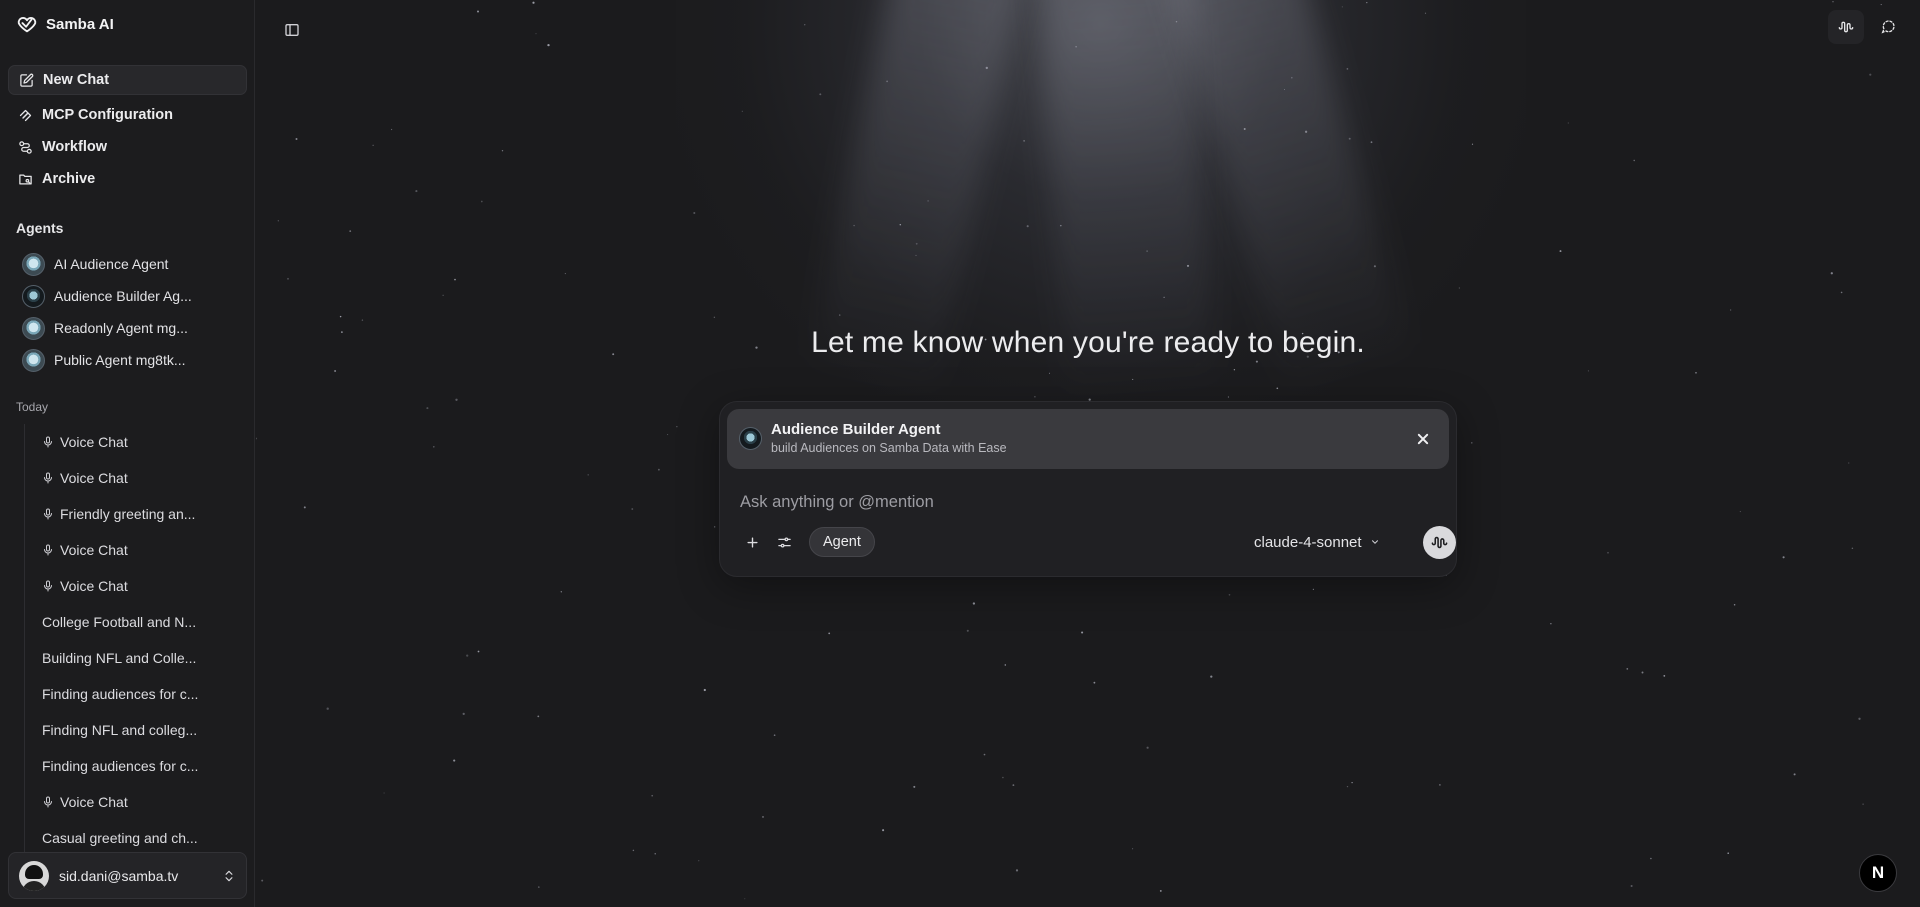 This screenshot has height=907, width=1920. I want to click on user-email: sid.dani@samba.tv, so click(119, 875).